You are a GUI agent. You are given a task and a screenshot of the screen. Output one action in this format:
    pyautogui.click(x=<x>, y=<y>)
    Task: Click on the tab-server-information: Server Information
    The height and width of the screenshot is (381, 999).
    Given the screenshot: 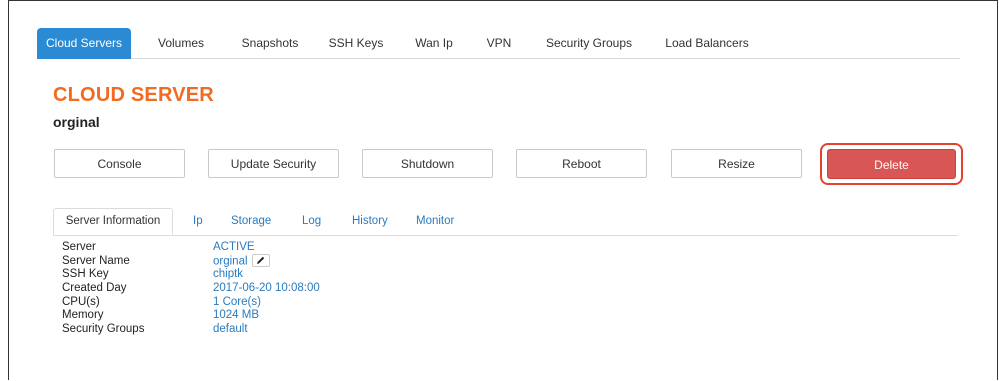 What is the action you would take?
    pyautogui.click(x=113, y=221)
    